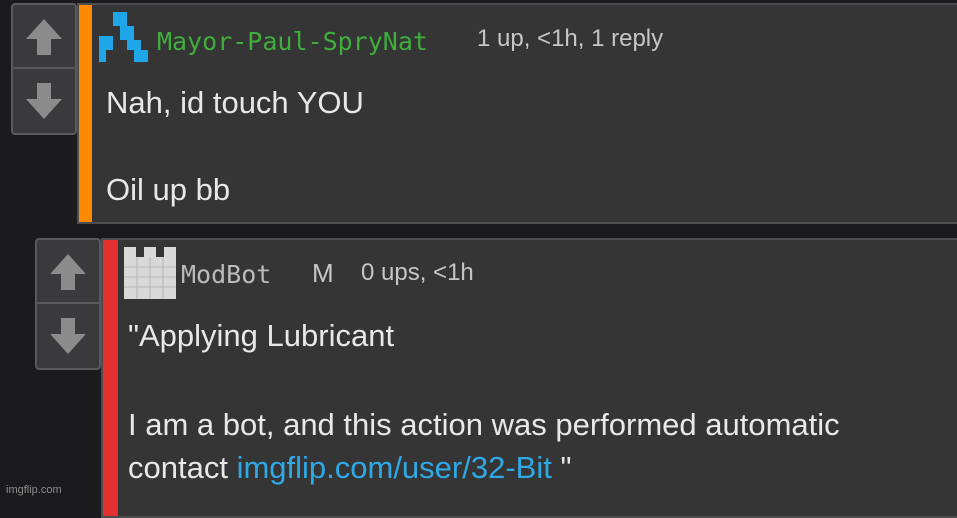  Describe the element at coordinates (570, 38) in the screenshot. I see `comment-meta-1: 1 up, <1h, 1 reply` at that location.